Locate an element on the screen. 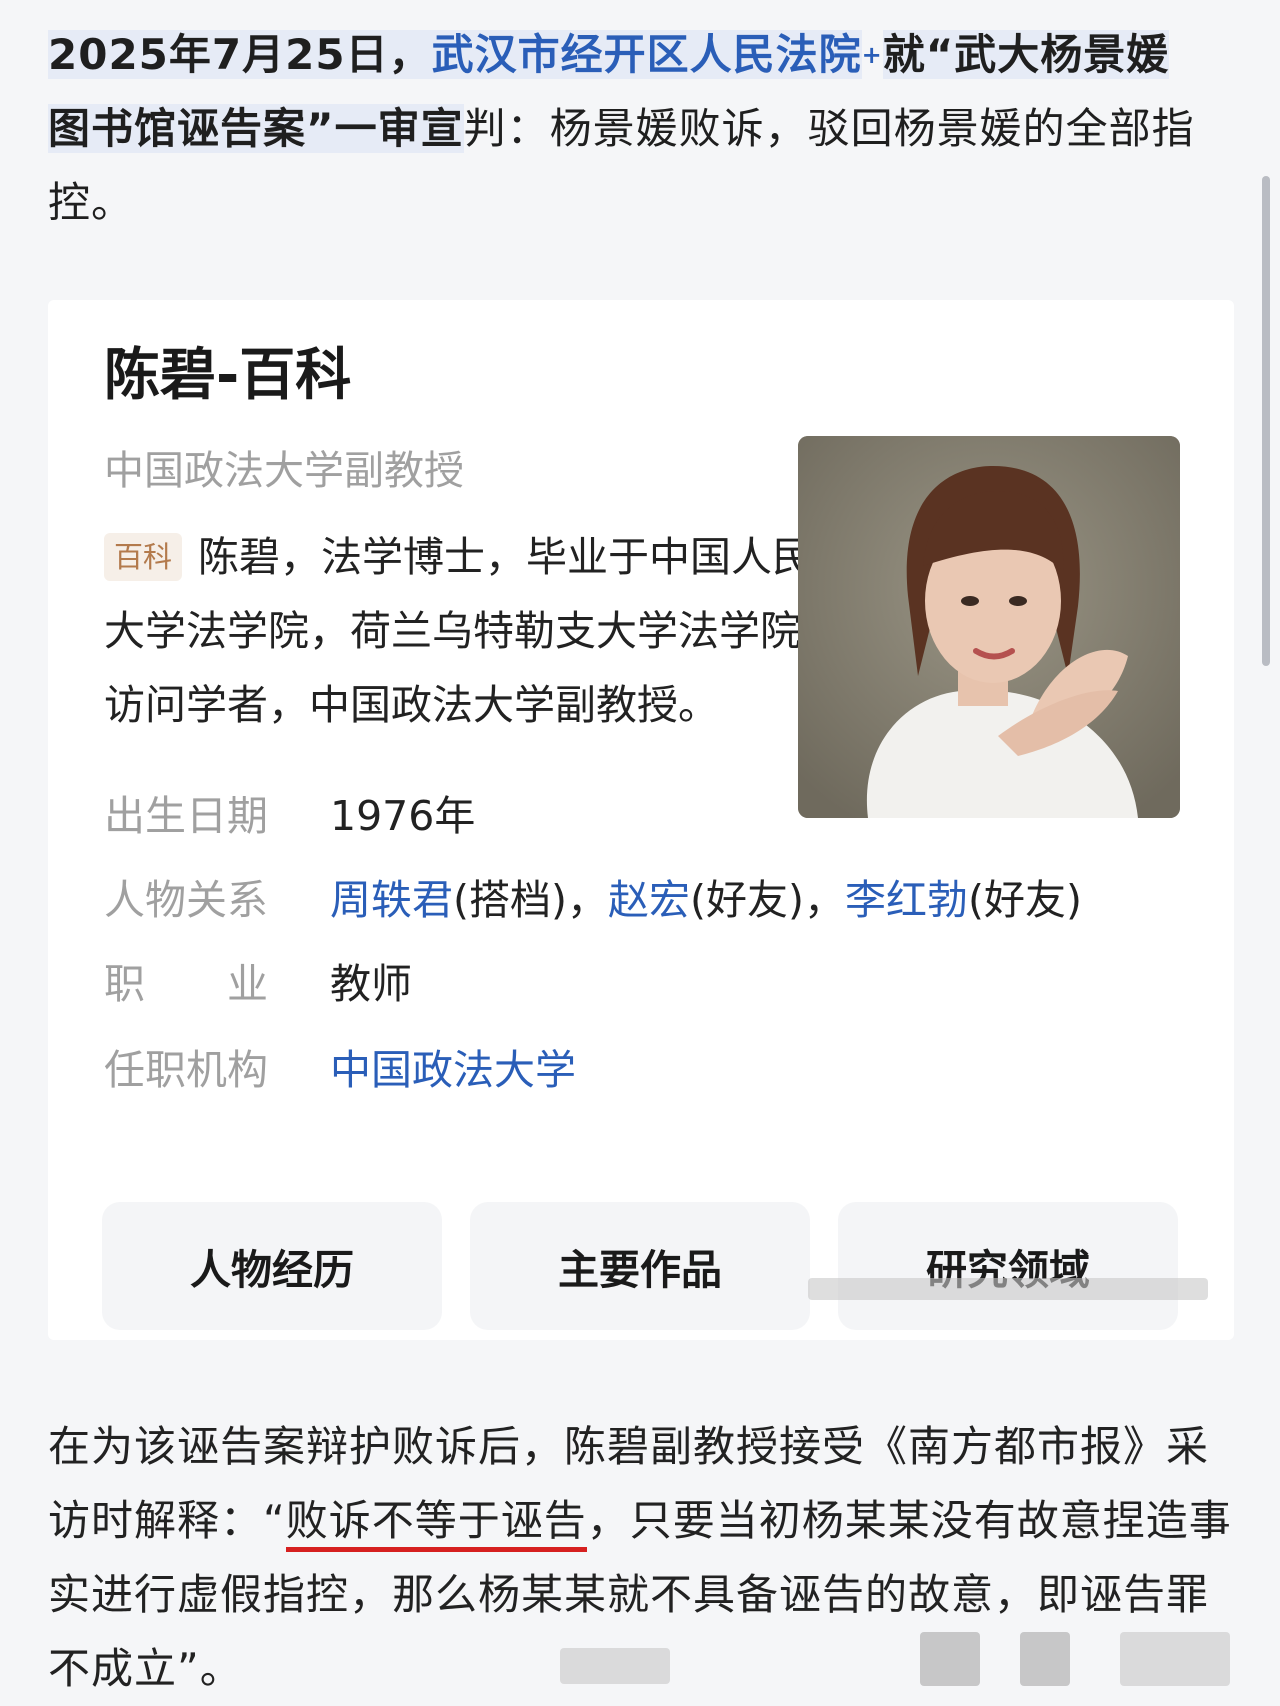  relation-link-zhao: 赵宏 is located at coordinates (649, 900).